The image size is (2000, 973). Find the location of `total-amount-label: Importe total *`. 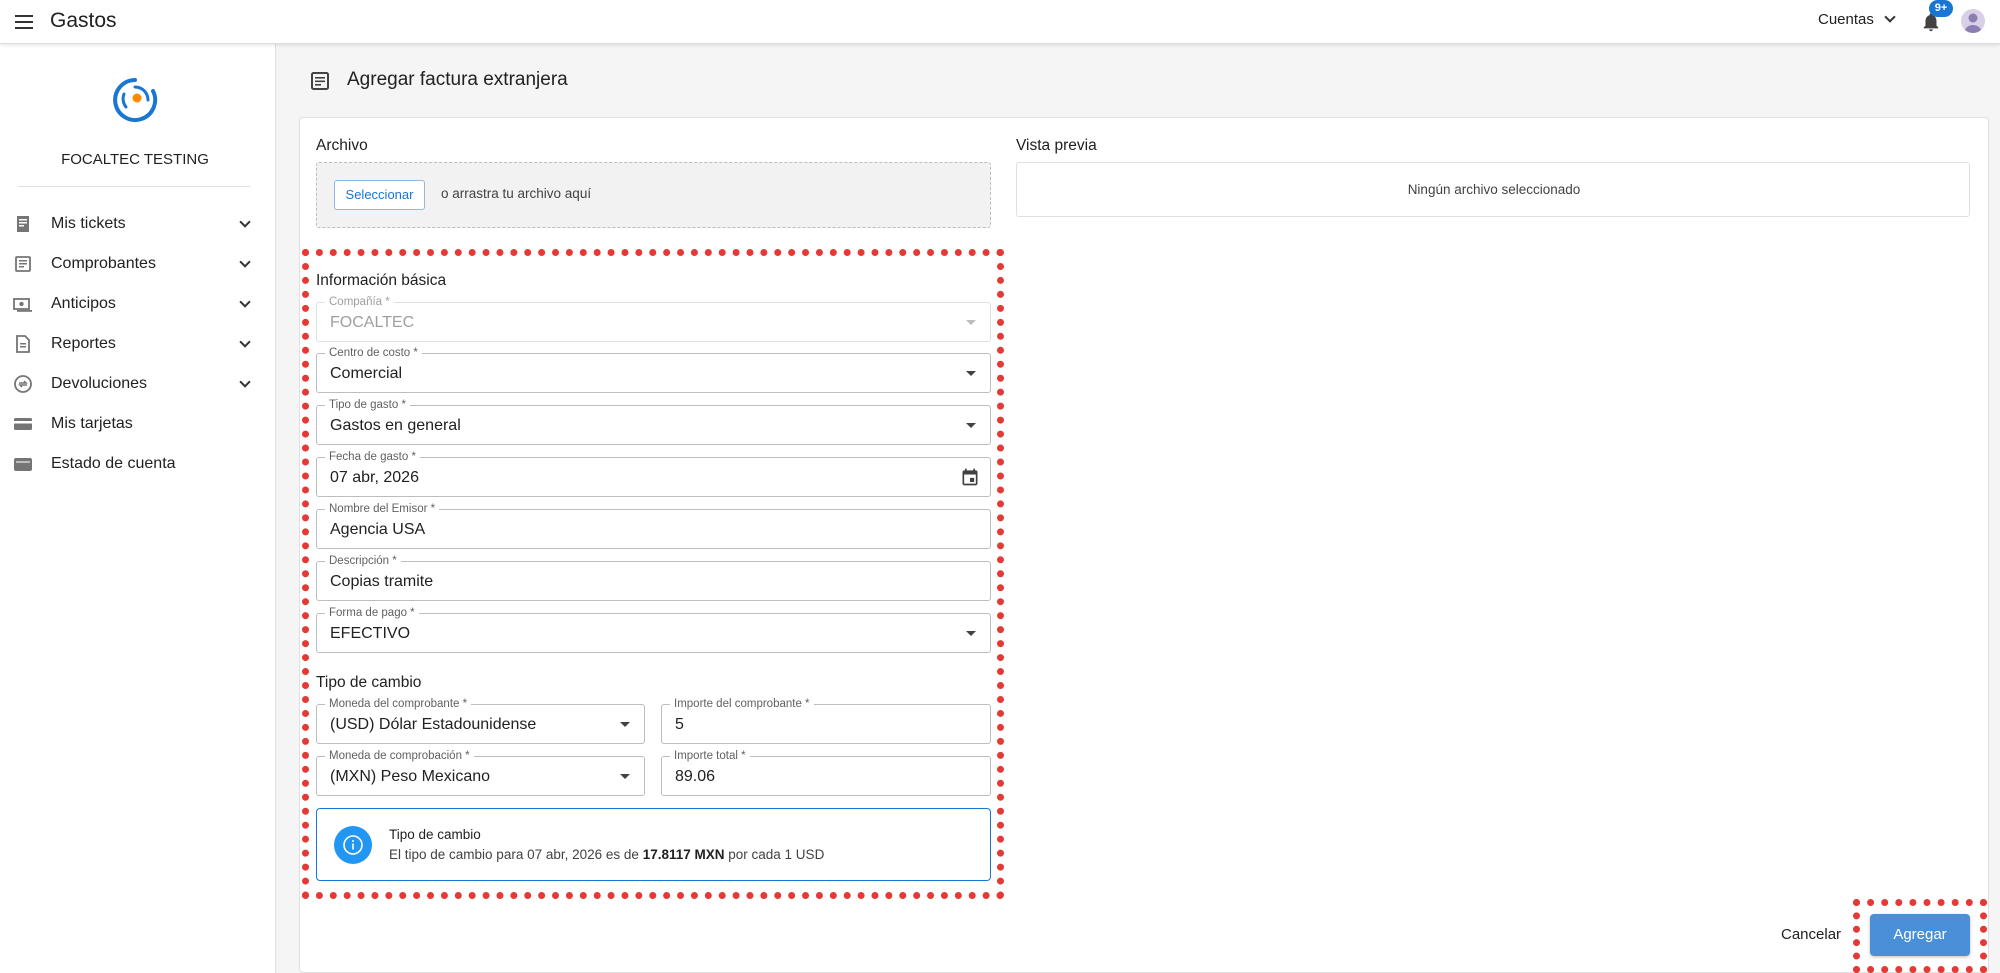

total-amount-label: Importe total * is located at coordinates (710, 756).